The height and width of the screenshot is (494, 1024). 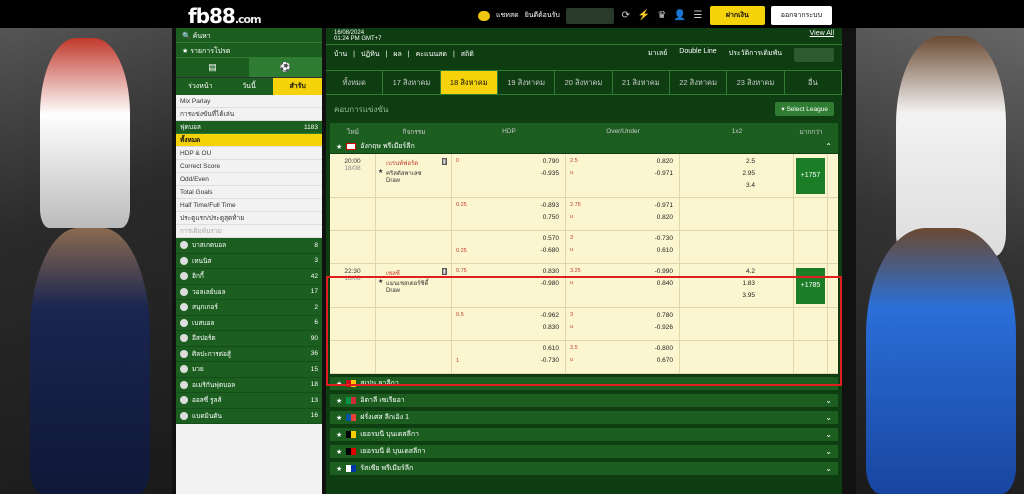 What do you see at coordinates (550, 173) in the screenshot?
I see `hdp-away-odds: -0.935` at bounding box center [550, 173].